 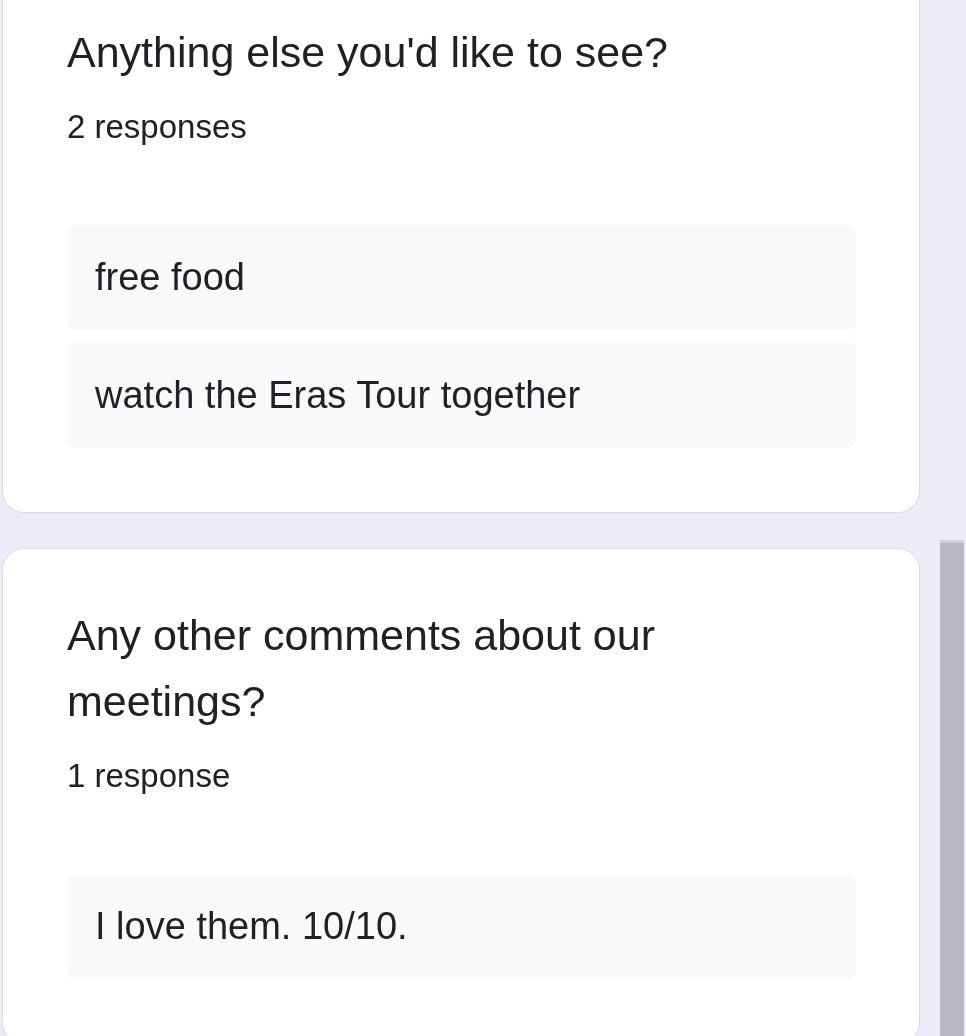 What do you see at coordinates (361, 668) in the screenshot?
I see `question-title: Any other comments about our meetings?` at bounding box center [361, 668].